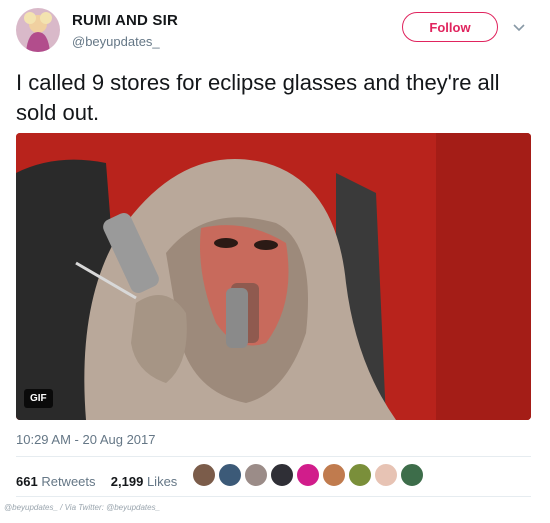 This screenshot has width=550, height=523. Describe the element at coordinates (86, 439) in the screenshot. I see `tweet-timestamp: 10:29 AM - 20 Aug 2017` at that location.